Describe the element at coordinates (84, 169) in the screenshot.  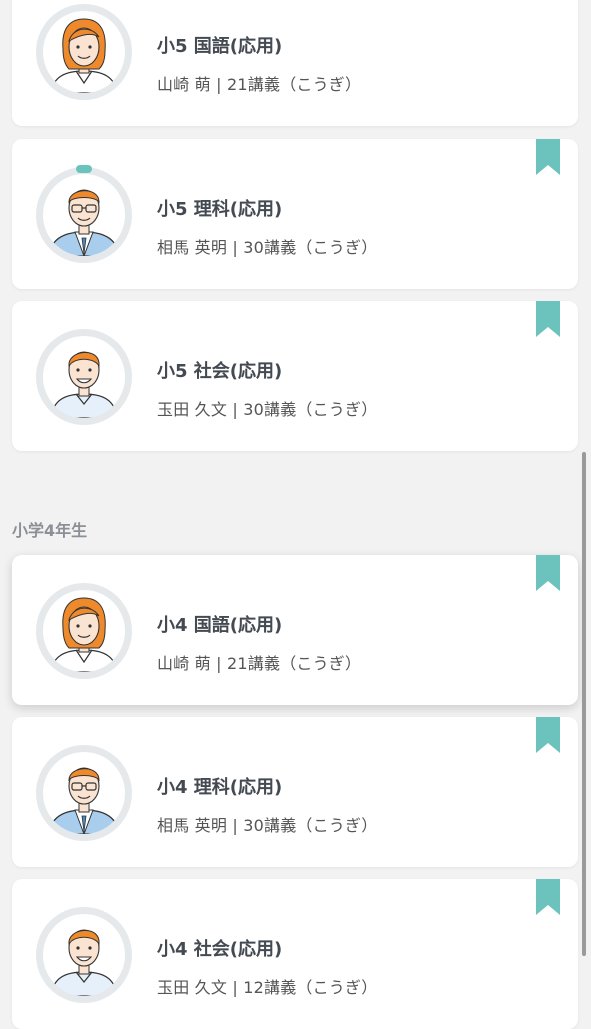
I see `progress-indicator` at that location.